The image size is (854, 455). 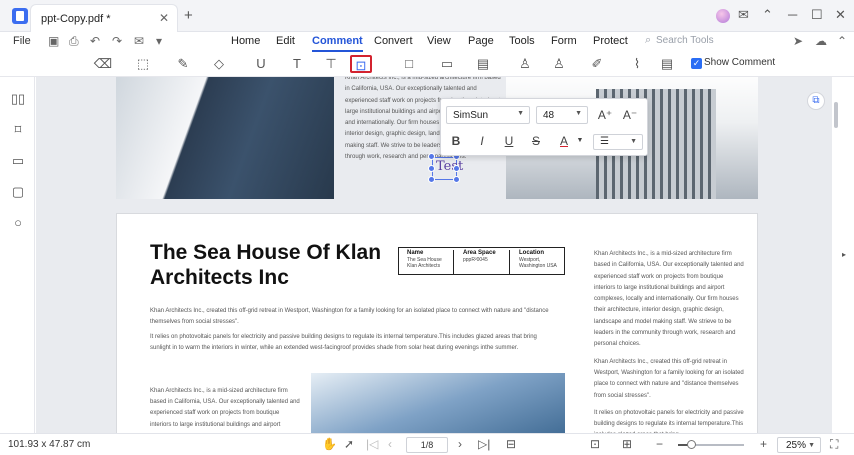 I want to click on attachment-icon: ⌇, so click(x=637, y=64).